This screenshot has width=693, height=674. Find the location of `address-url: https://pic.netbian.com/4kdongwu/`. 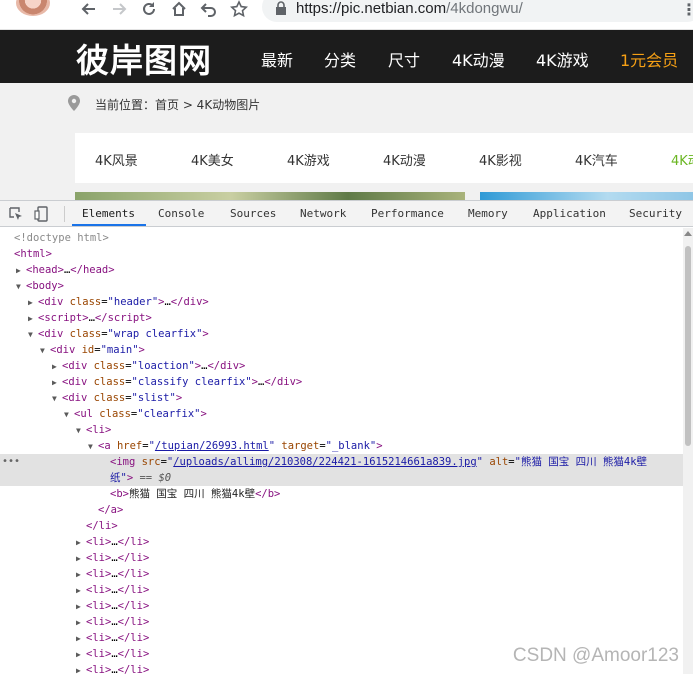

address-url: https://pic.netbian.com/4kdongwu/ is located at coordinates (409, 8).